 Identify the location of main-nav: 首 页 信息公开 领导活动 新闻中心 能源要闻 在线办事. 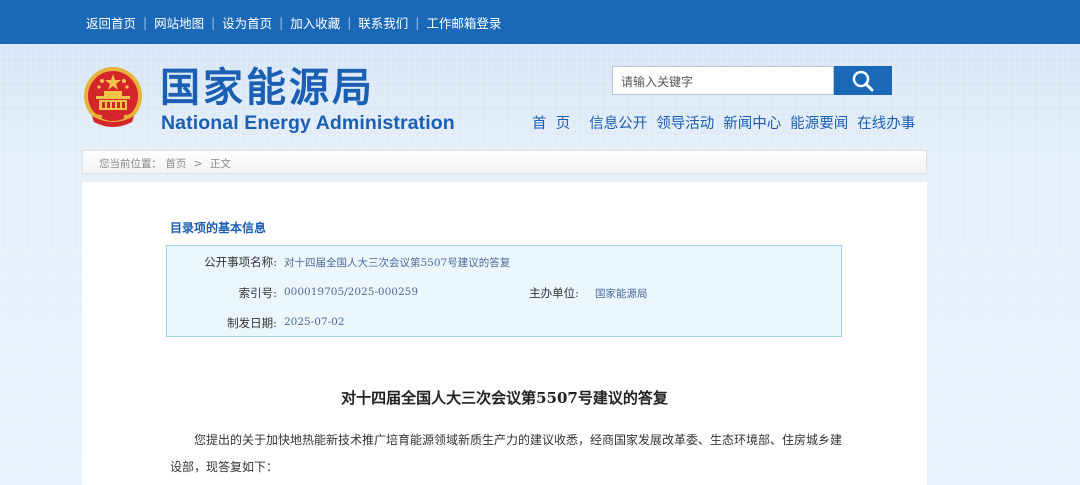
(723, 122).